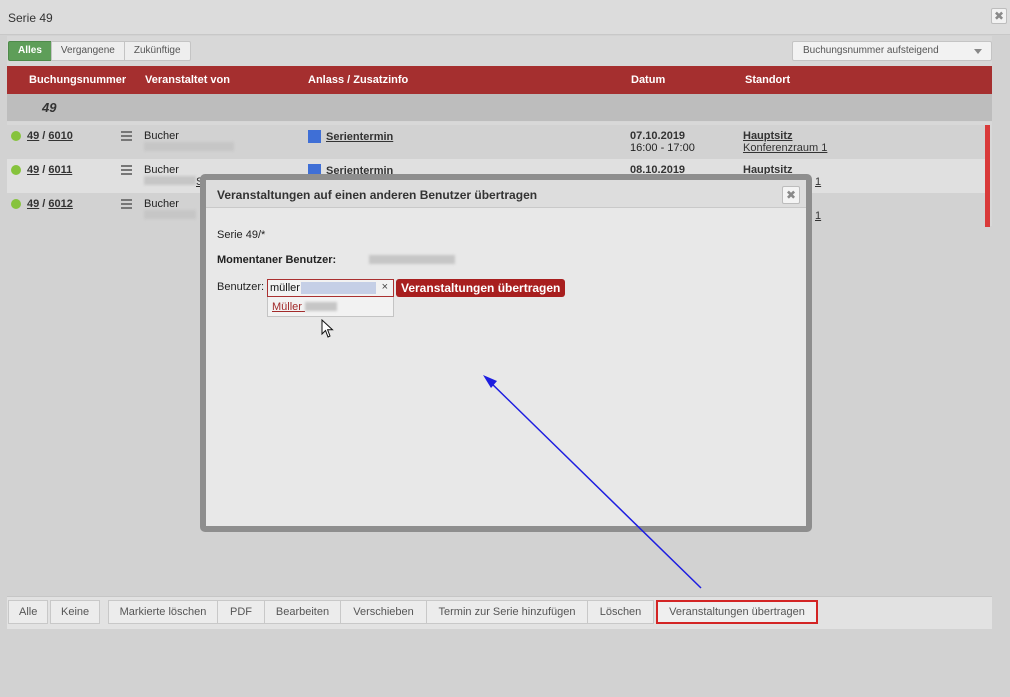  What do you see at coordinates (75, 612) in the screenshot?
I see `select-none-button: Keine` at bounding box center [75, 612].